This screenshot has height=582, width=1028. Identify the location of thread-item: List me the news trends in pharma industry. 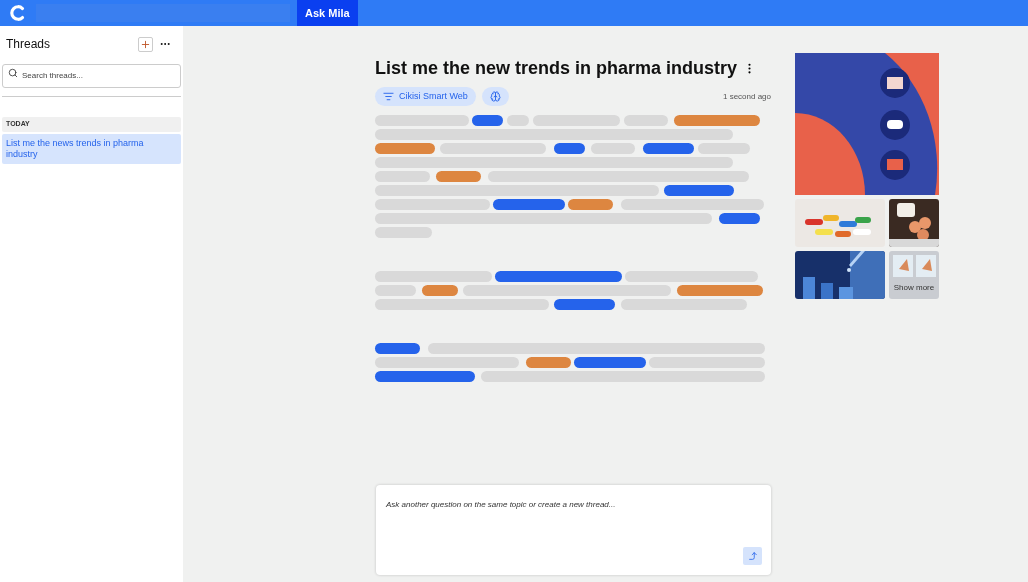
(91, 149).